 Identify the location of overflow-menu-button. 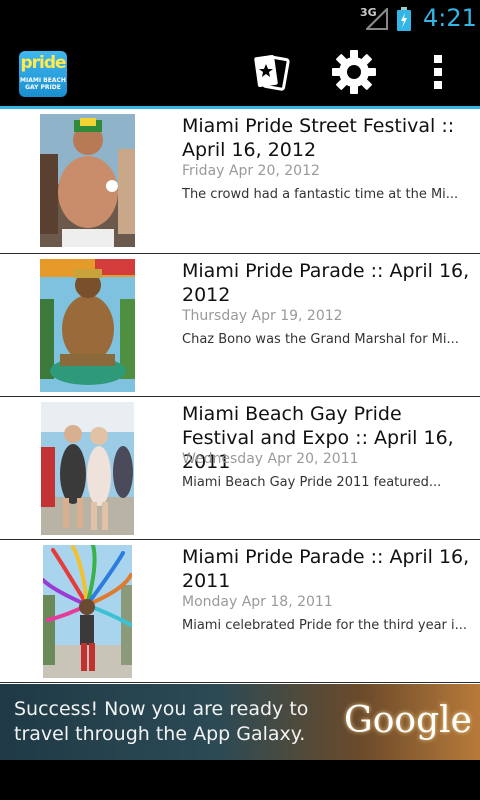
(438, 72).